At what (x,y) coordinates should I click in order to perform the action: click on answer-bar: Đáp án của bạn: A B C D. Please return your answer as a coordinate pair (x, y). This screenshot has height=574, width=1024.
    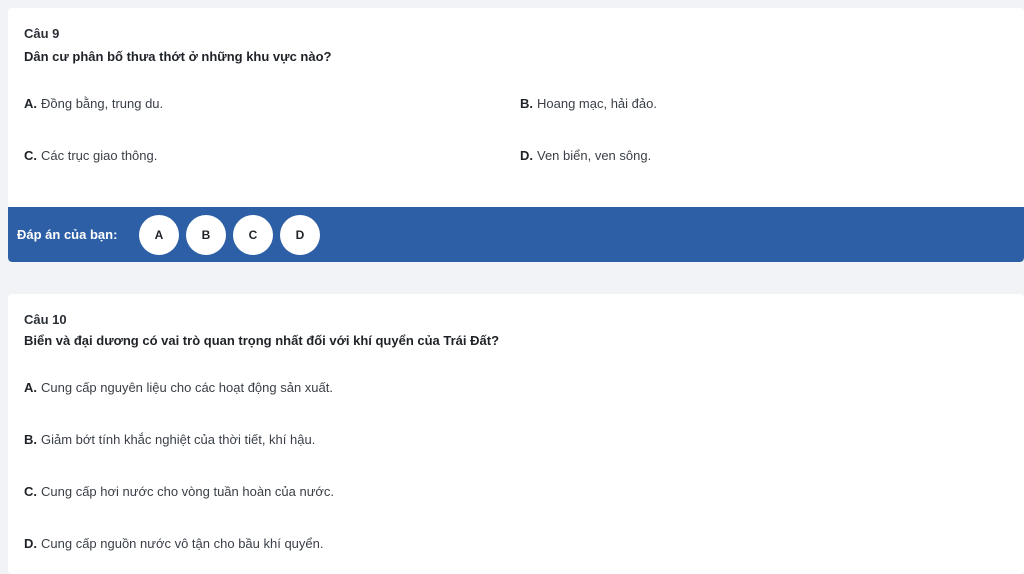
    Looking at the image, I should click on (516, 234).